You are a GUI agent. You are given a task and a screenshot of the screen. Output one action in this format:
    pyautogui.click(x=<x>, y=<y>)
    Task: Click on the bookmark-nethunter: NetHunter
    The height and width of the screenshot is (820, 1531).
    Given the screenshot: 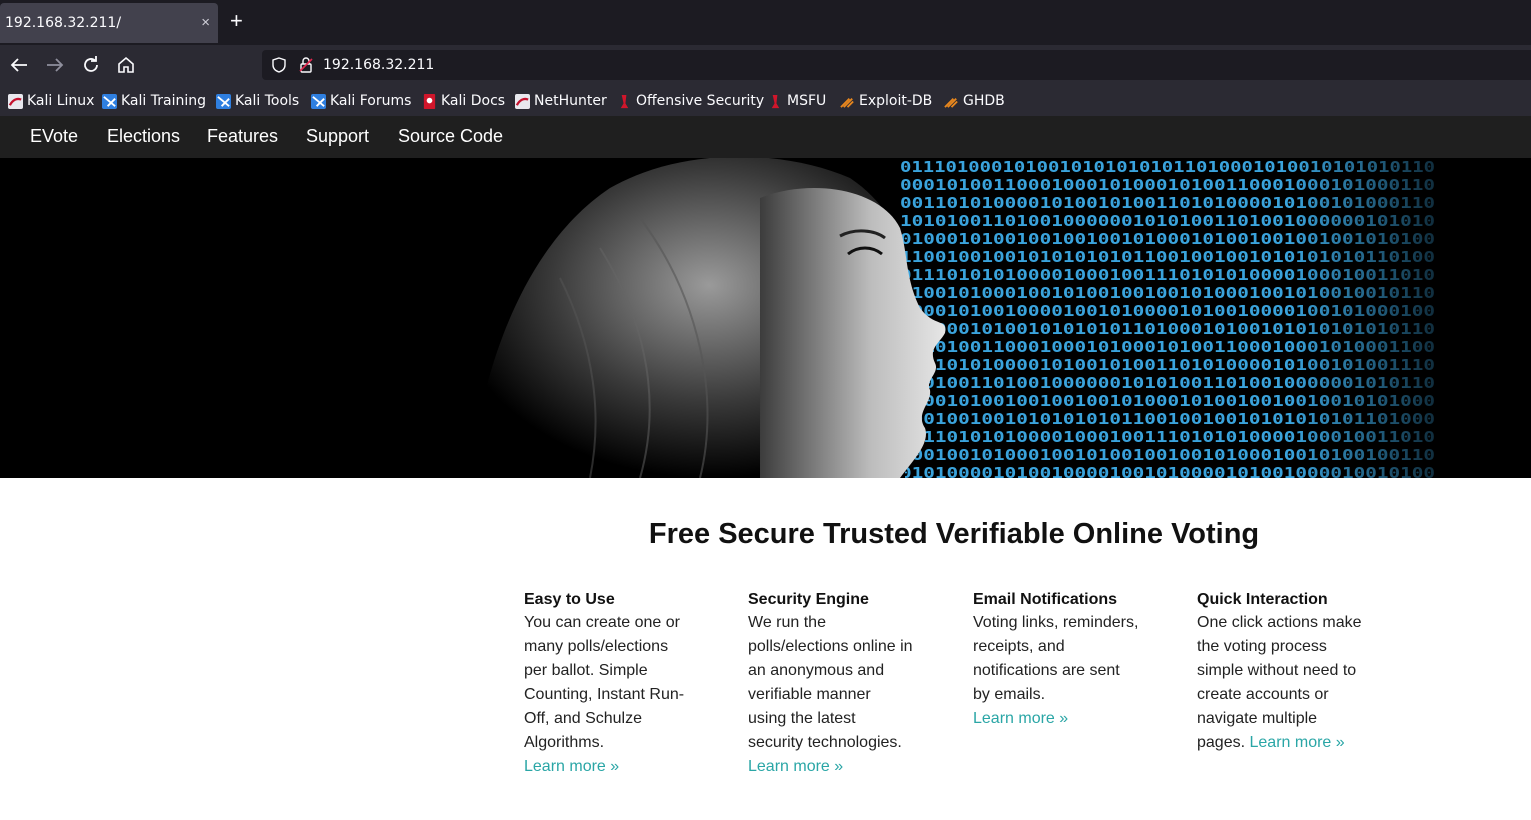 What is the action you would take?
    pyautogui.click(x=561, y=101)
    